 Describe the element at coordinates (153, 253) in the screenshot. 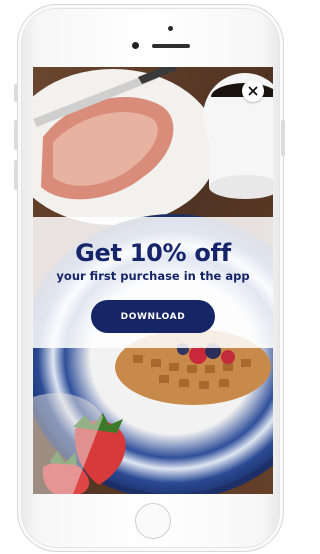

I see `promo-title: Get 10% off` at that location.